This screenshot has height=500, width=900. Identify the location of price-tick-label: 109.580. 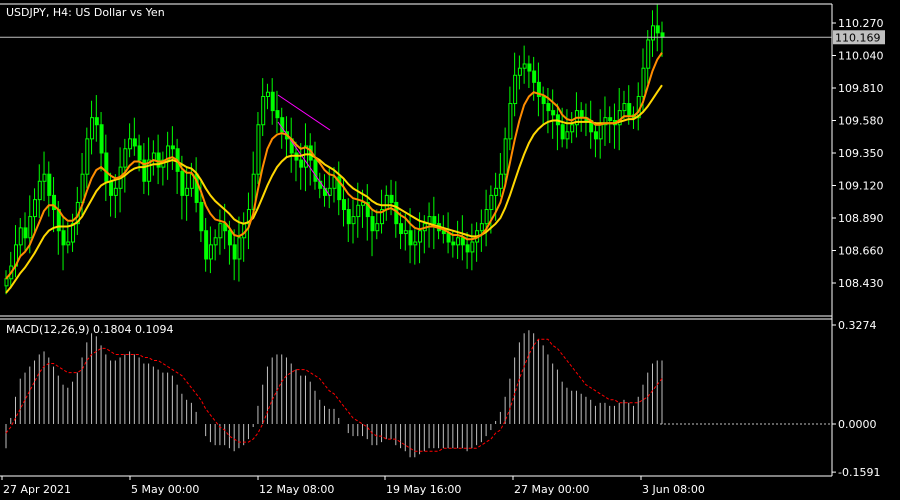
(861, 121).